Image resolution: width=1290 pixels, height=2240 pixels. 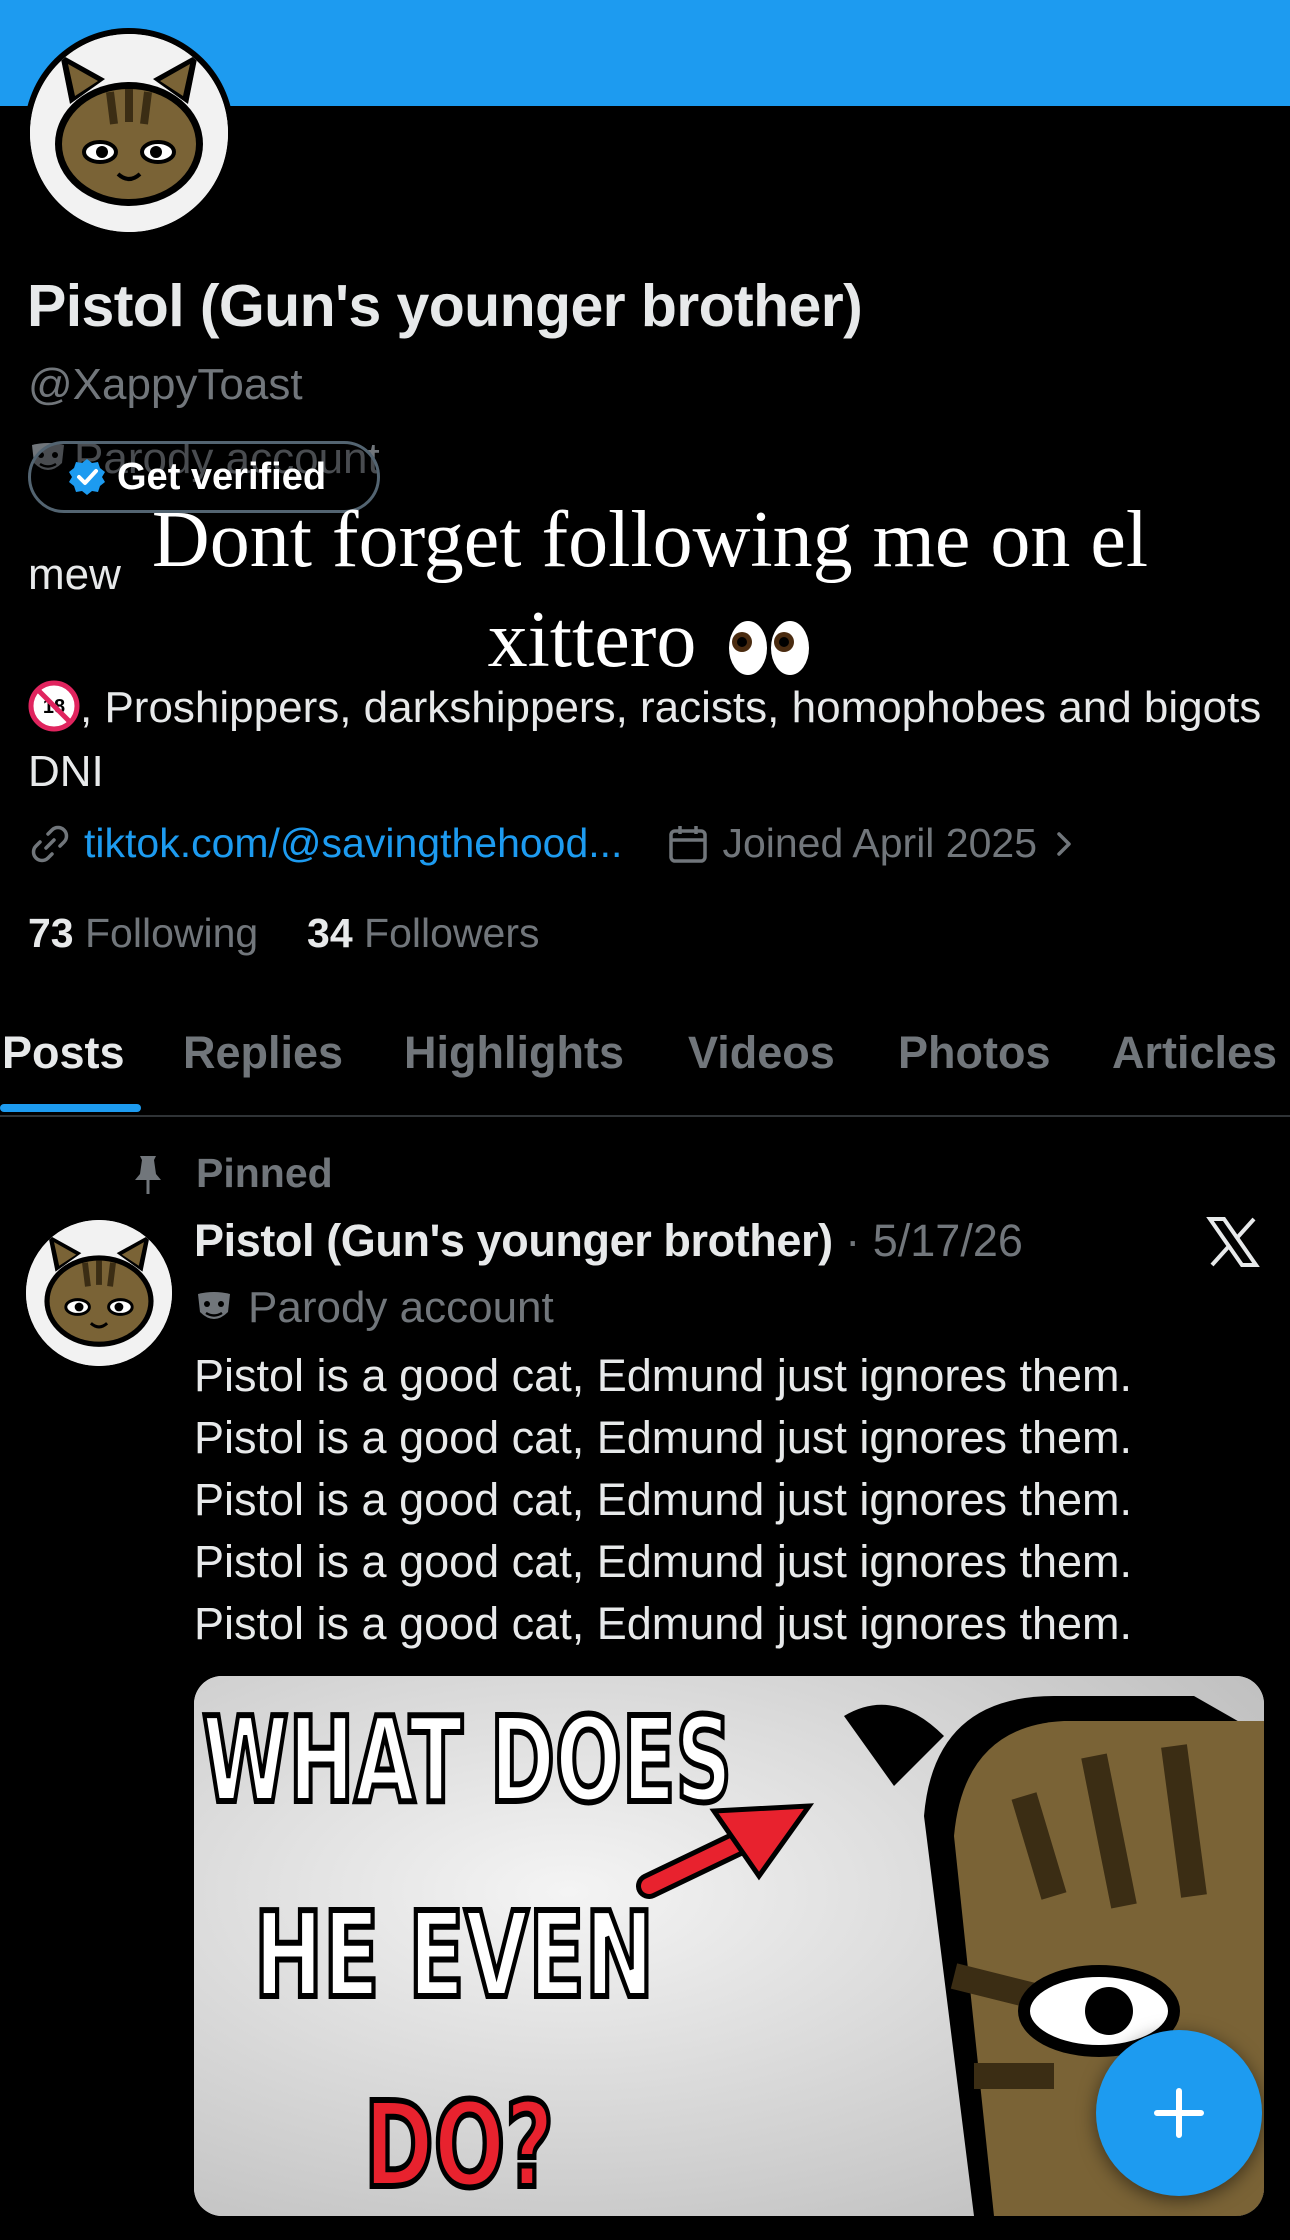 What do you see at coordinates (172, 933) in the screenshot?
I see `following-label: Following` at bounding box center [172, 933].